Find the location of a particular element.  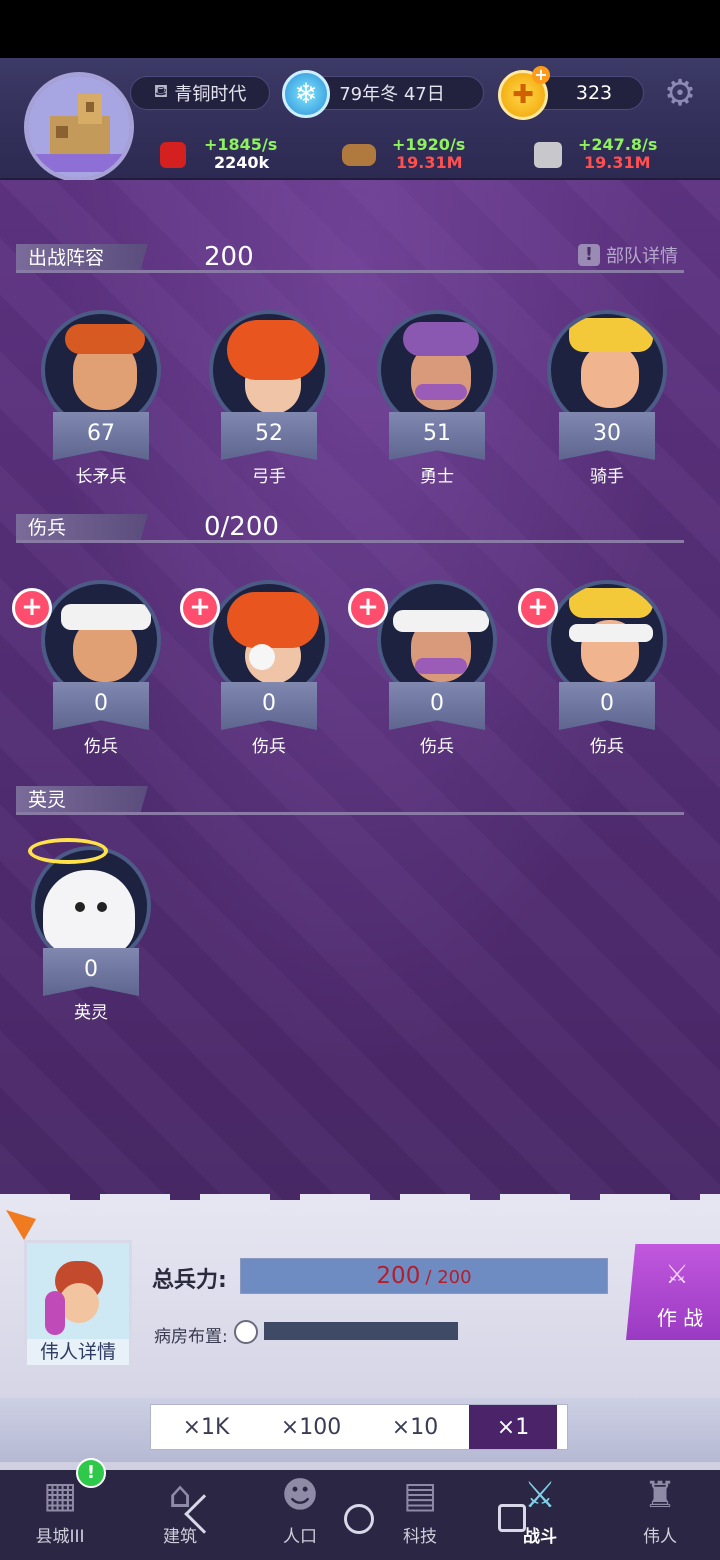

nav-population: ☻ 人口 is located at coordinates (300, 1515).